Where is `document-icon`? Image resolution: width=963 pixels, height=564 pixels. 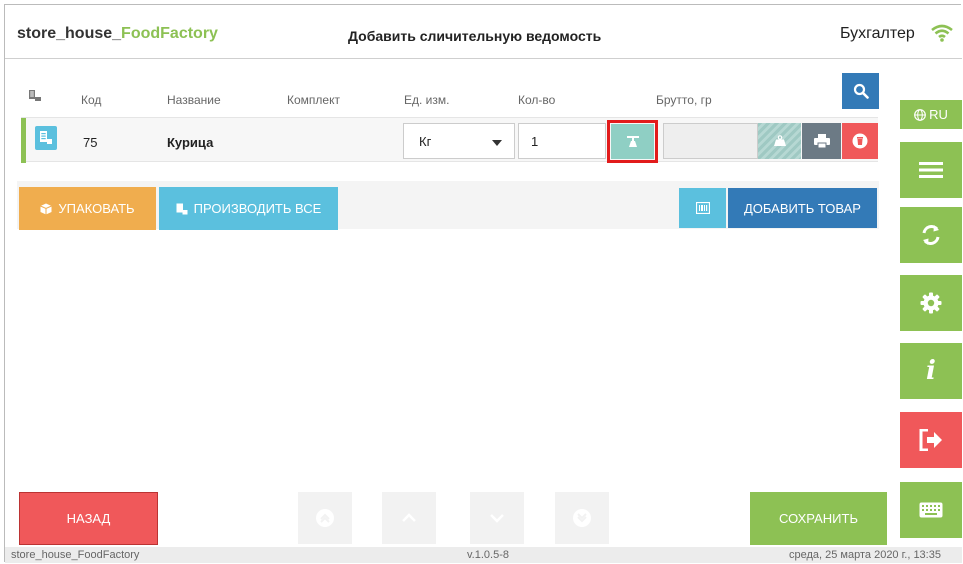 document-icon is located at coordinates (182, 208).